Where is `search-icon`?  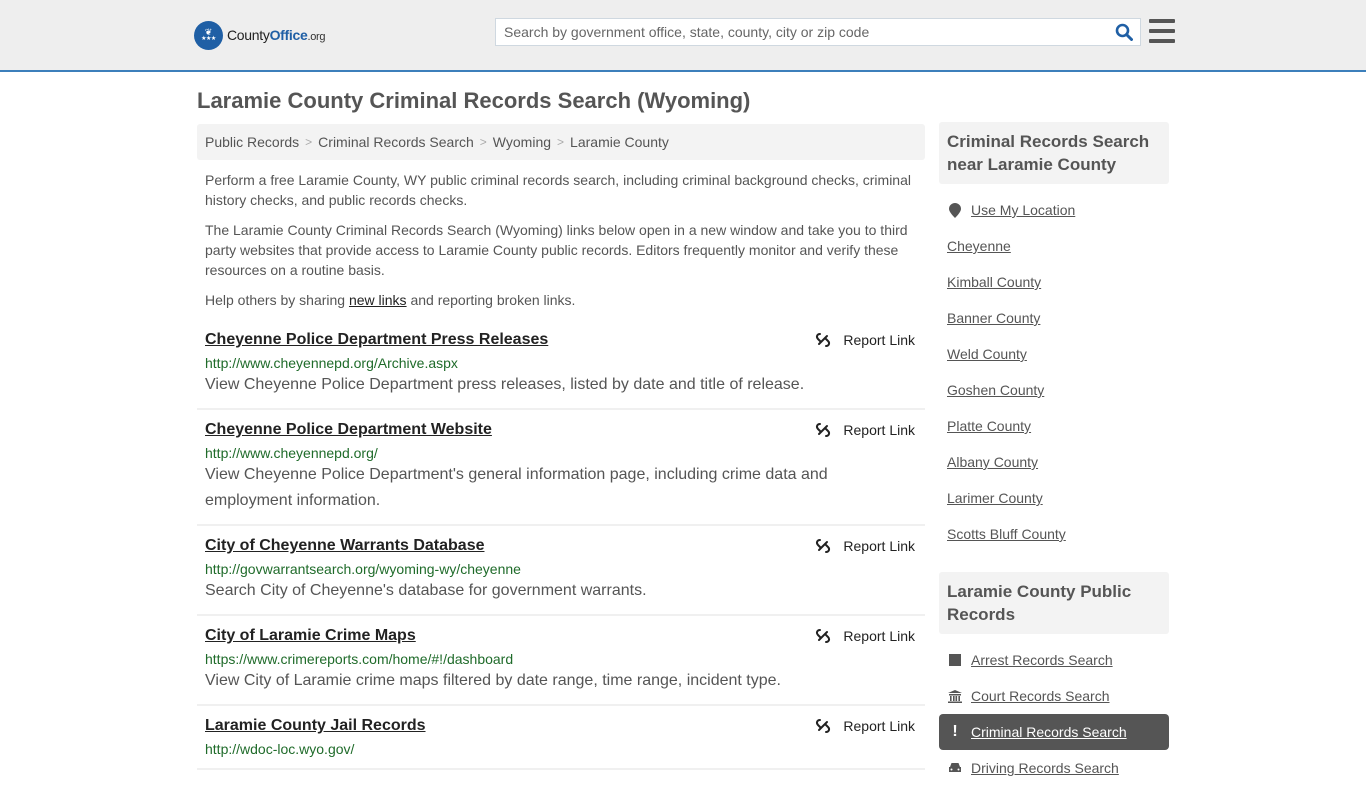 search-icon is located at coordinates (1124, 32).